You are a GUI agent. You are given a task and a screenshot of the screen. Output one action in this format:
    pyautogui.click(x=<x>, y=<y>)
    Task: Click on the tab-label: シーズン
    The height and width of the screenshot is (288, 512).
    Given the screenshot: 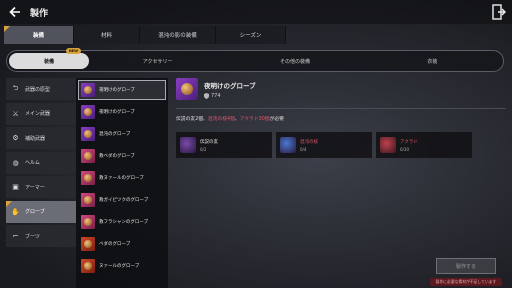 What is the action you would take?
    pyautogui.click(x=250, y=36)
    